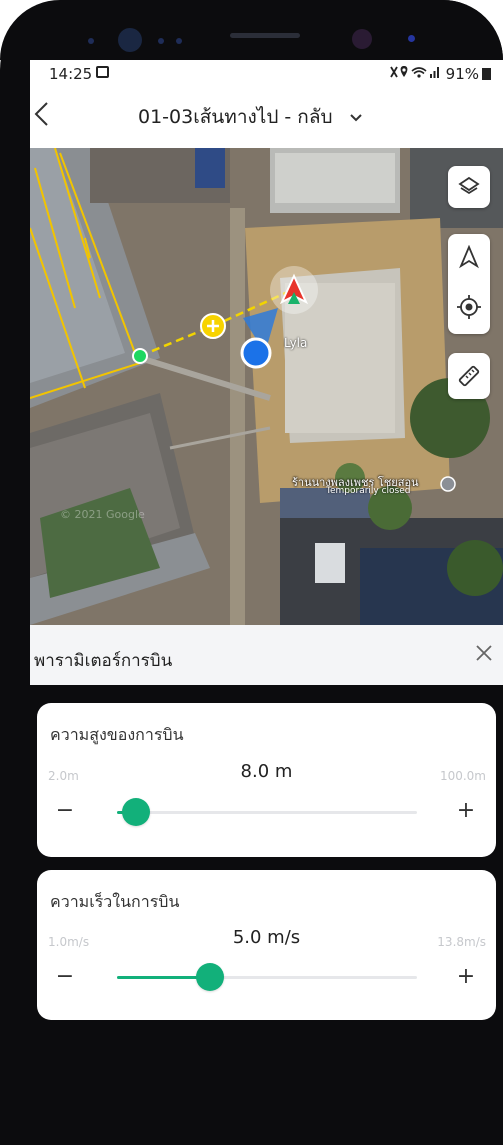  What do you see at coordinates (71, 74) in the screenshot?
I see `status-time: 14:25` at bounding box center [71, 74].